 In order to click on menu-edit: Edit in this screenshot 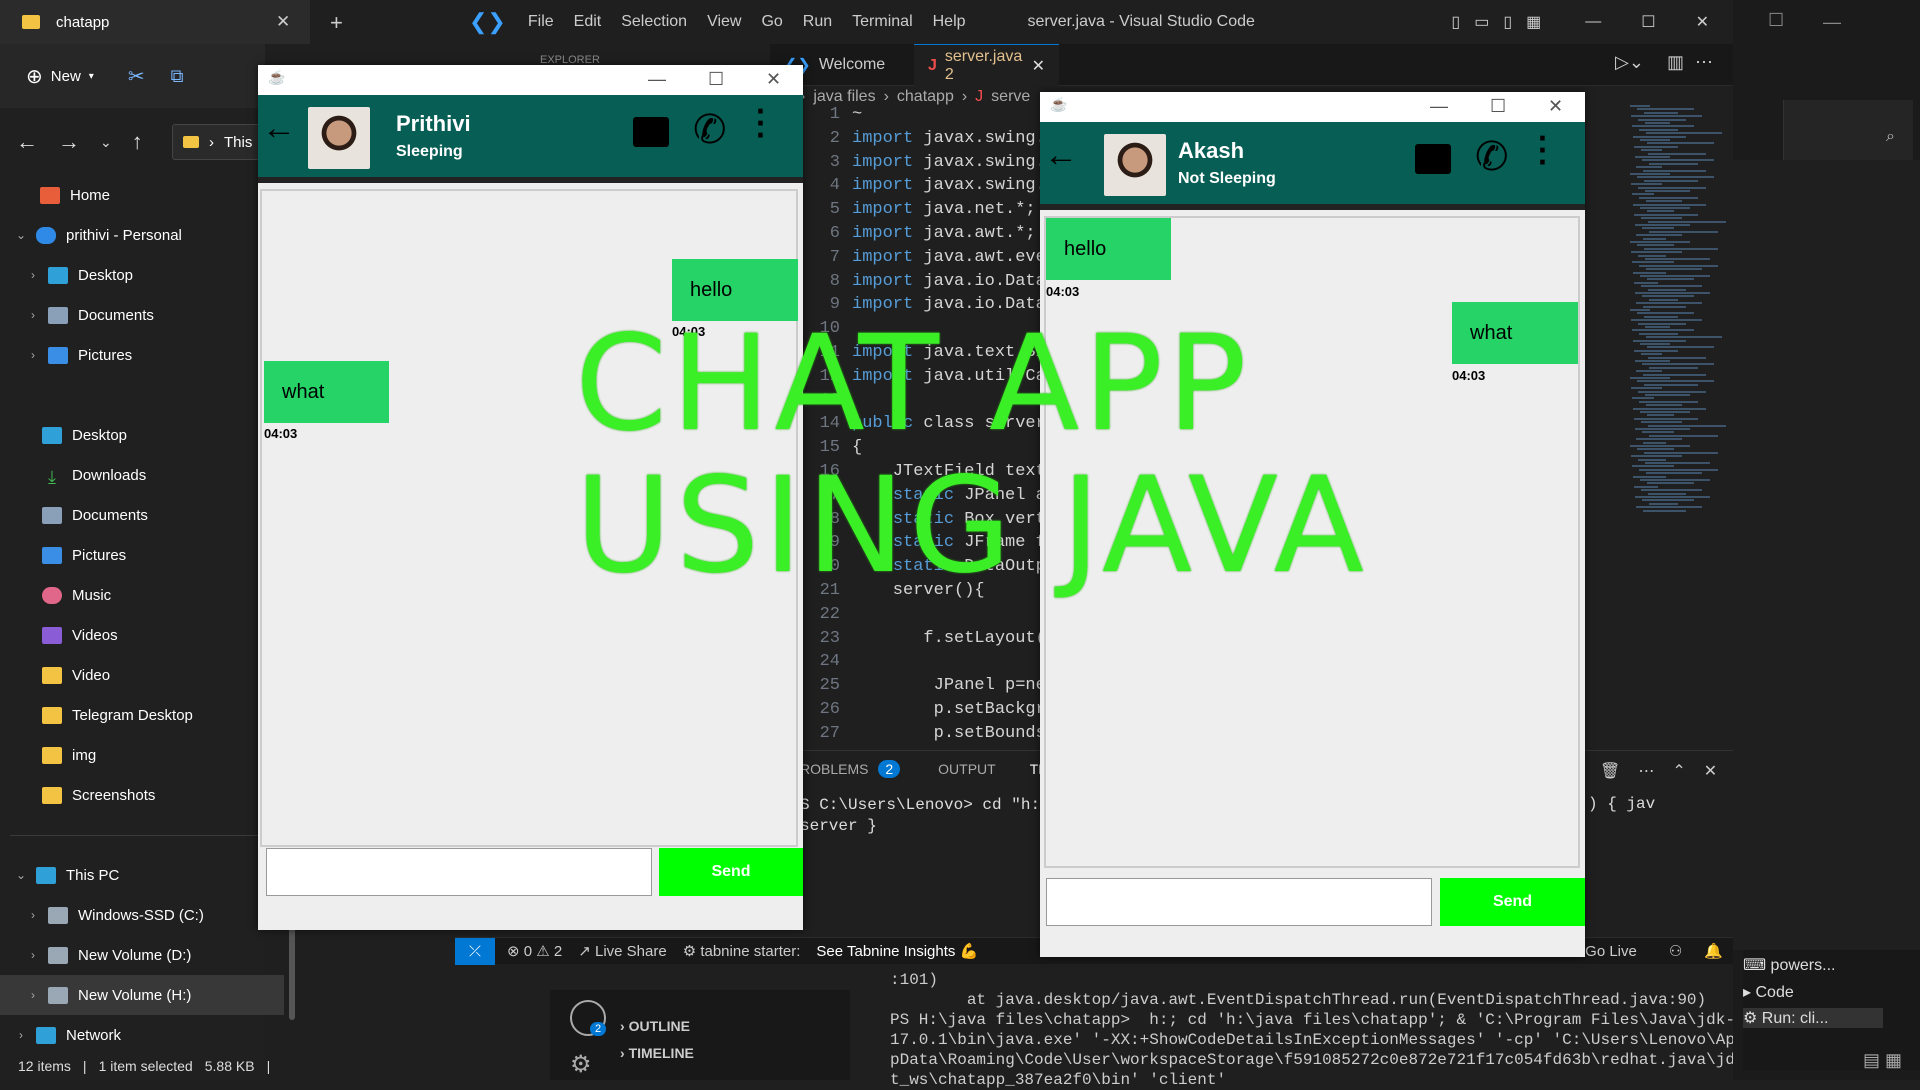, I will do `click(588, 21)`.